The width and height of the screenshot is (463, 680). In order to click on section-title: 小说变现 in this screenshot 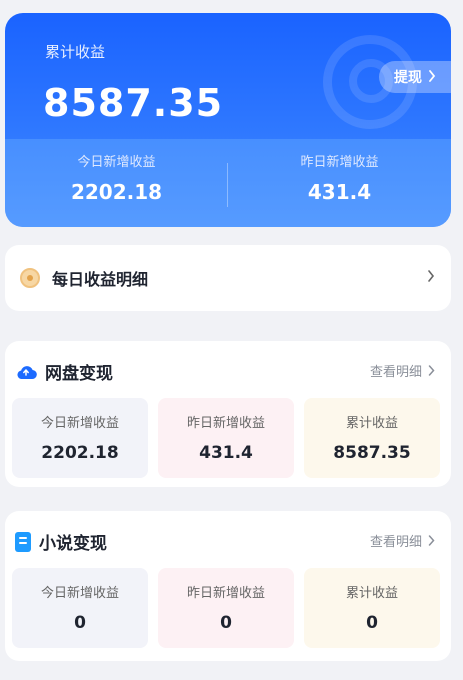, I will do `click(73, 544)`.